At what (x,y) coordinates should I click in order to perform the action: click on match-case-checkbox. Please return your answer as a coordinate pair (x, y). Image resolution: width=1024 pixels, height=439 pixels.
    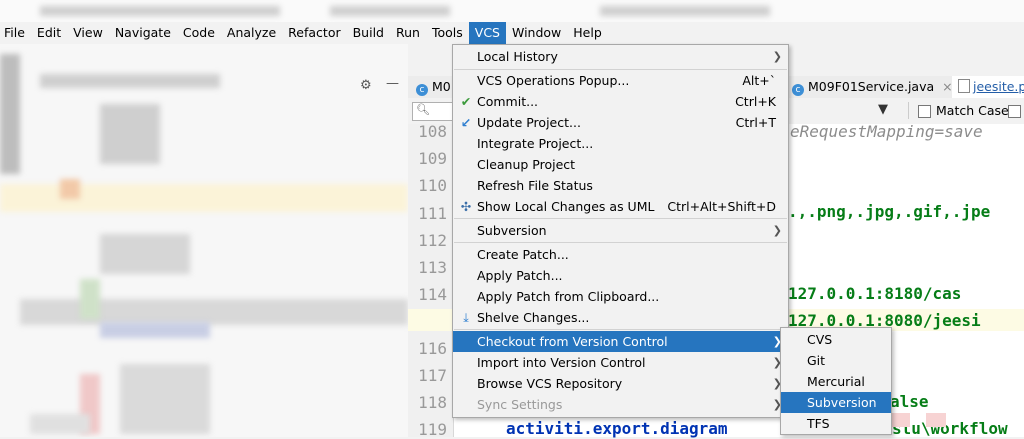
    Looking at the image, I should click on (924, 111).